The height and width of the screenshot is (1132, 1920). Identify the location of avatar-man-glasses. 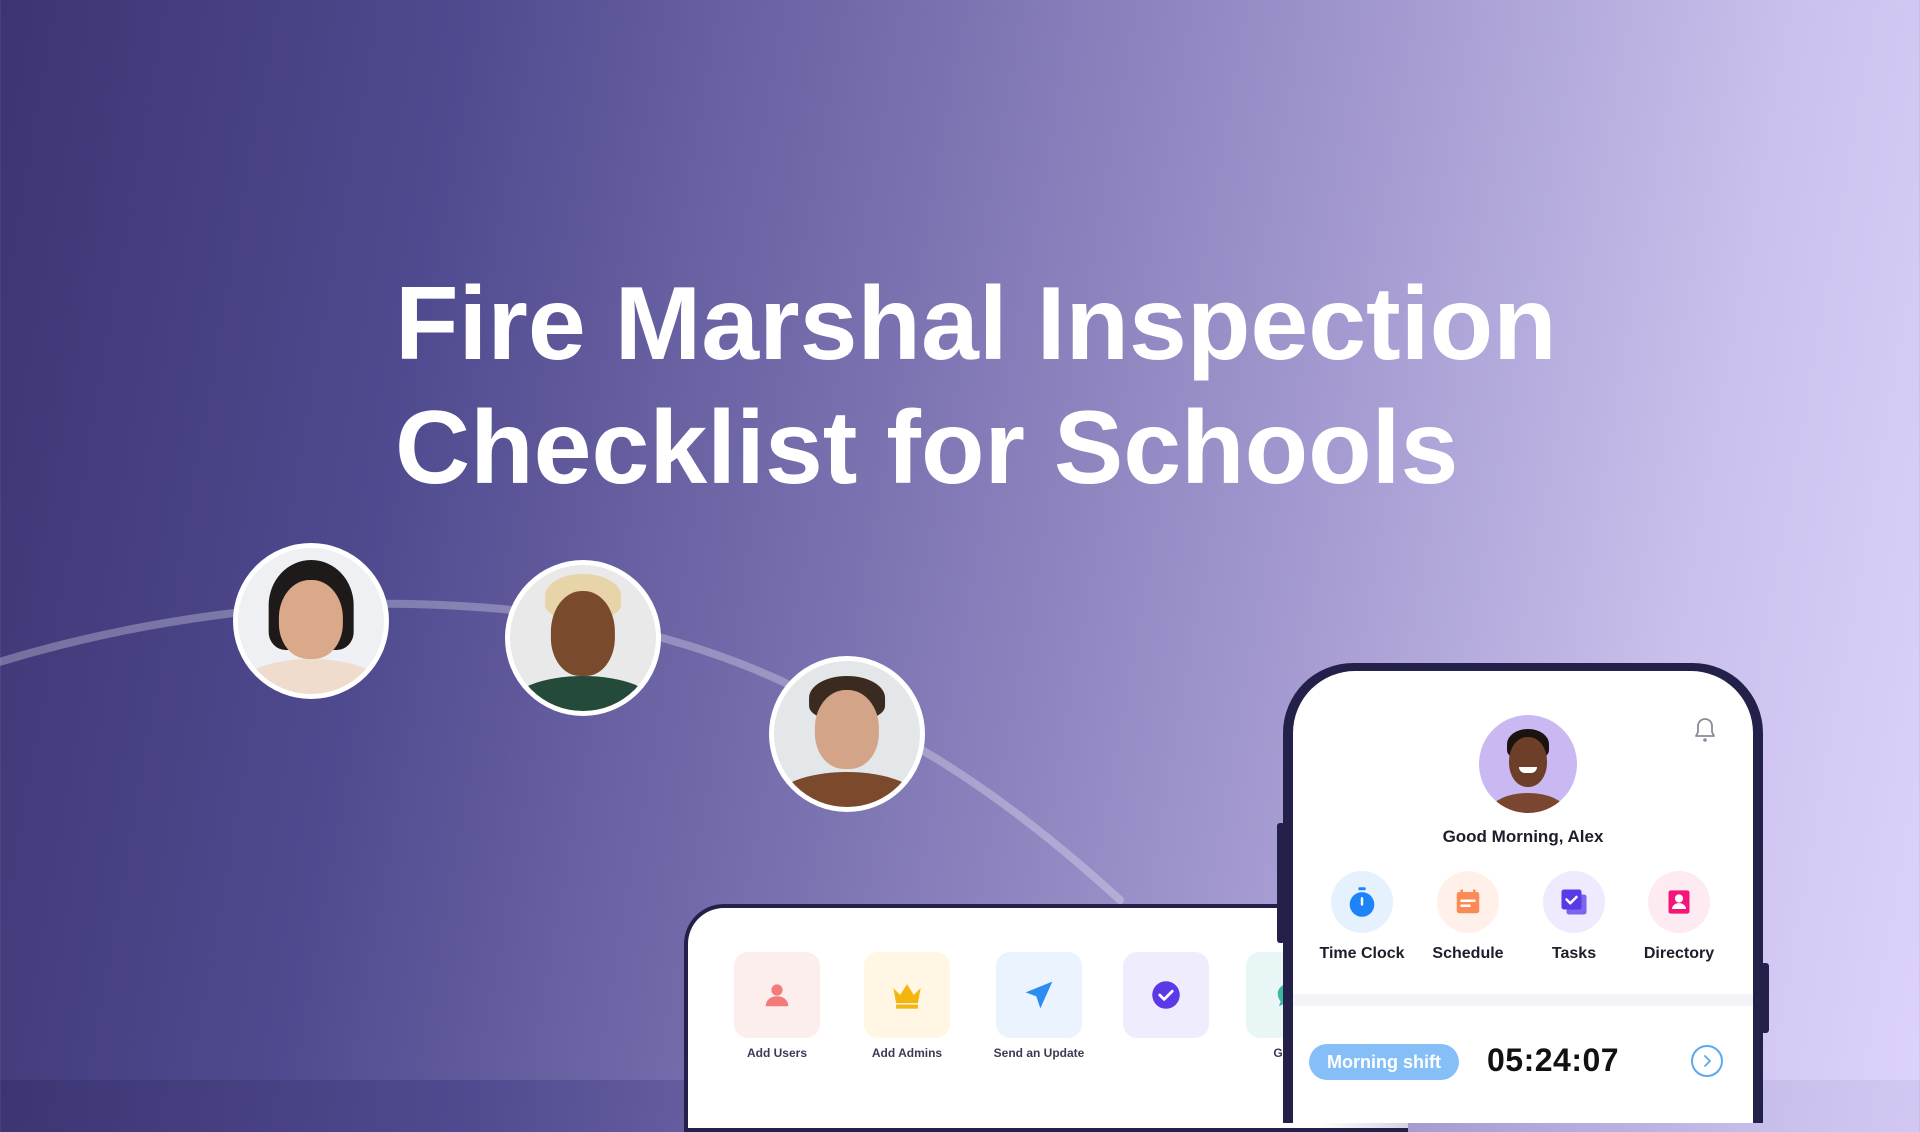
(847, 734).